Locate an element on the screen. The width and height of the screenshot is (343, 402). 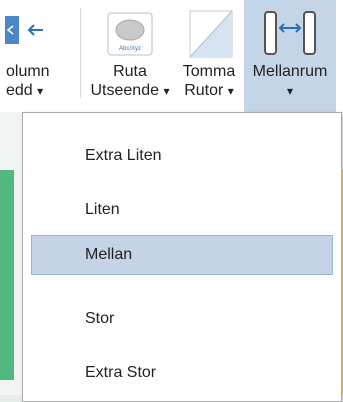
empty-cells-label-2: Rutor is located at coordinates (204, 90).